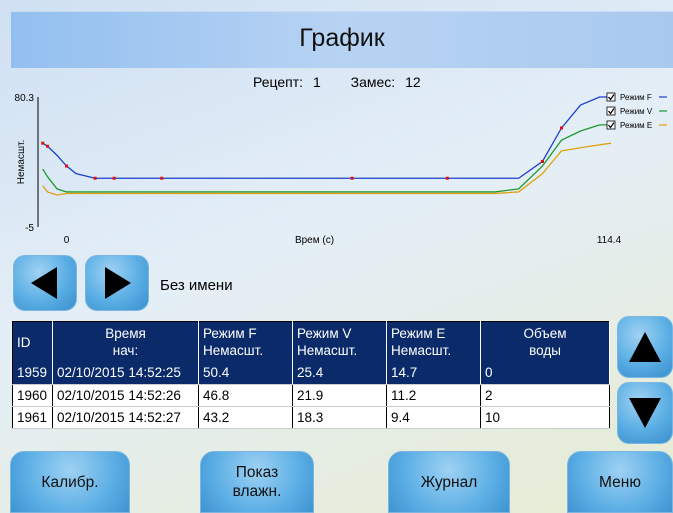 This screenshot has height=513, width=673. I want to click on cell-e: 11.2, so click(433, 395).